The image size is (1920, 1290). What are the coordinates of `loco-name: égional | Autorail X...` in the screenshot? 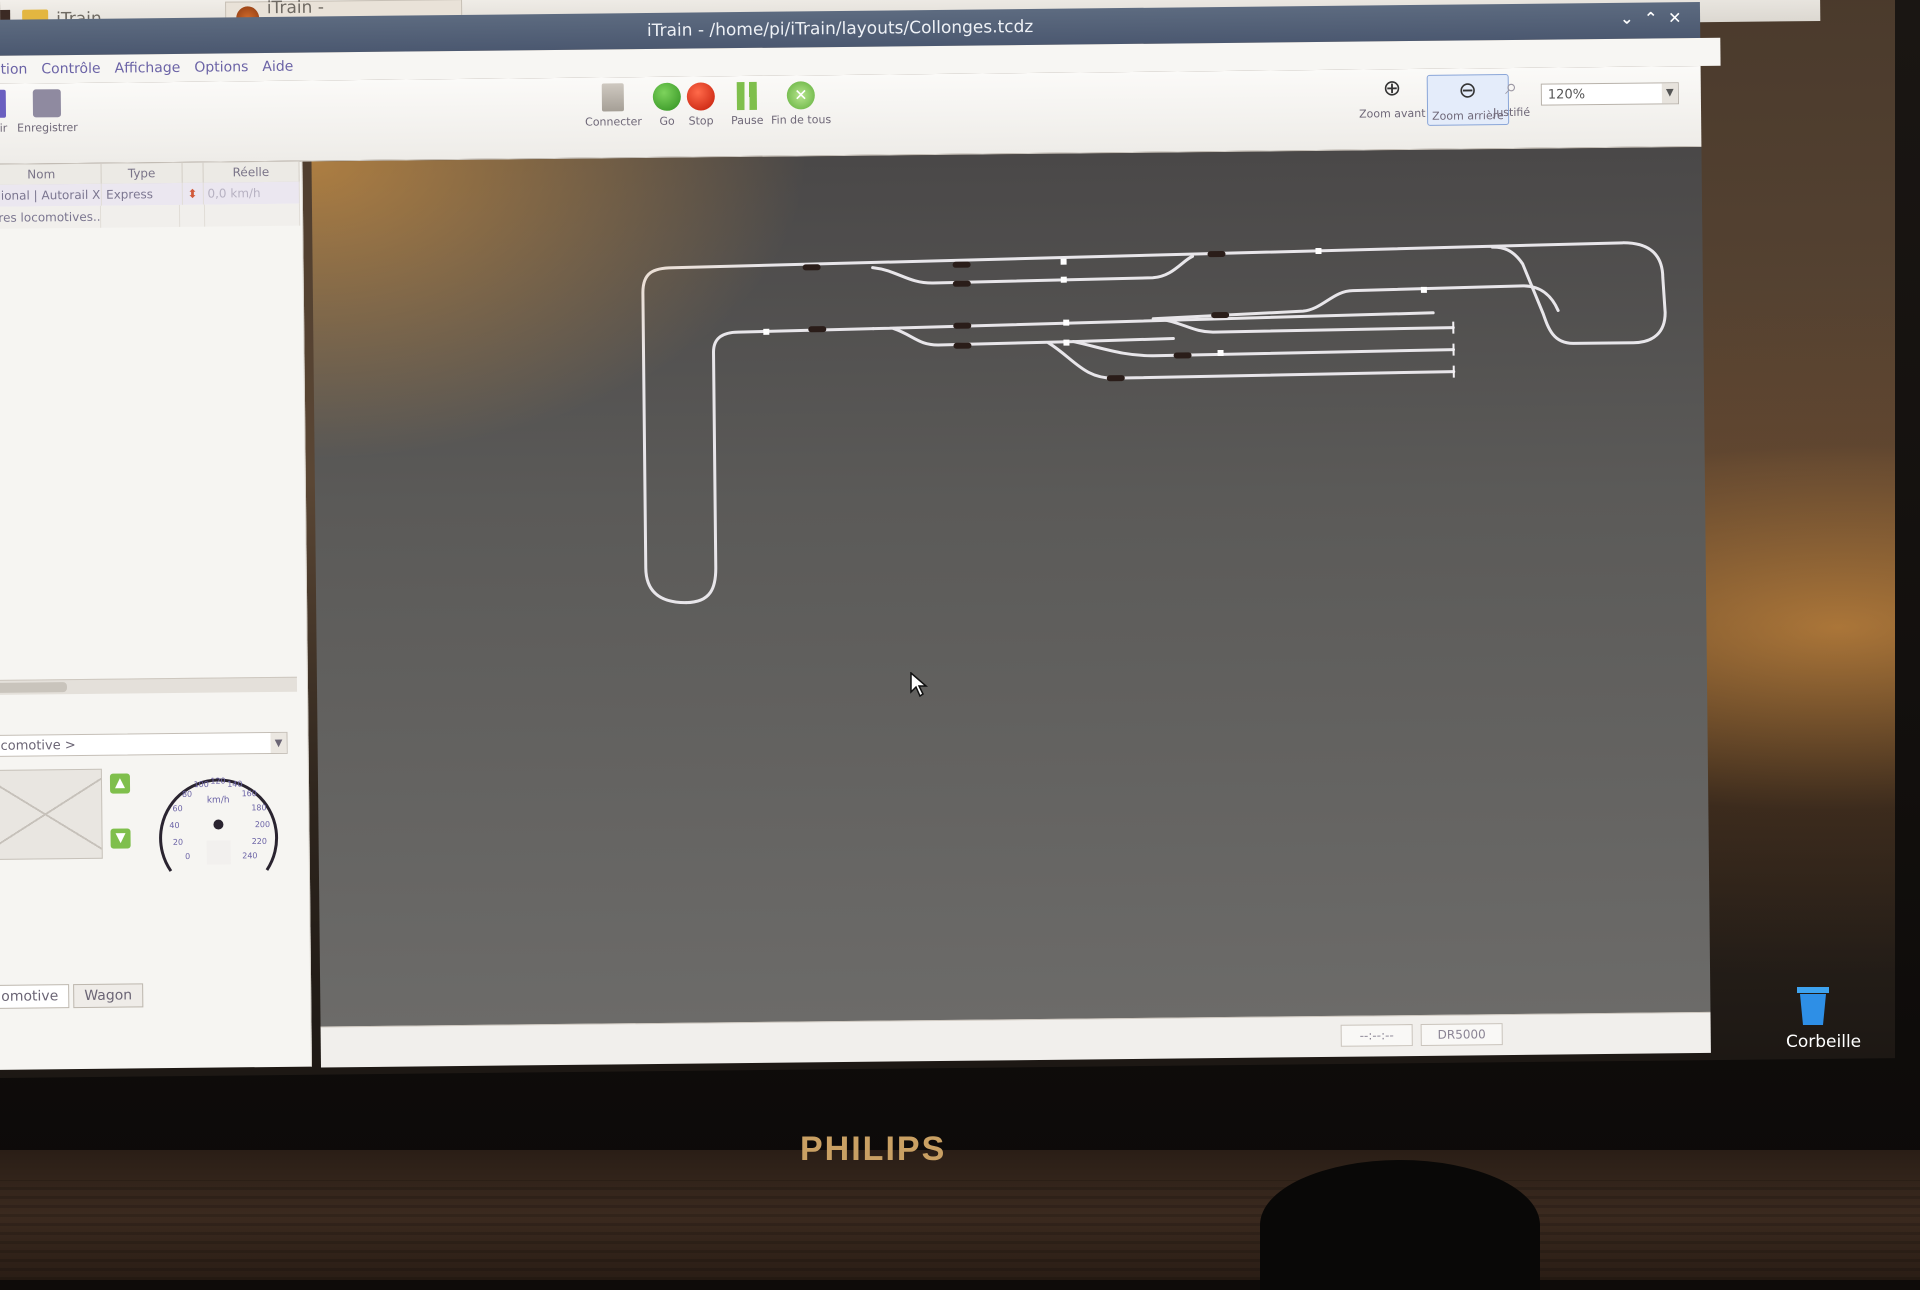 It's located at (51, 195).